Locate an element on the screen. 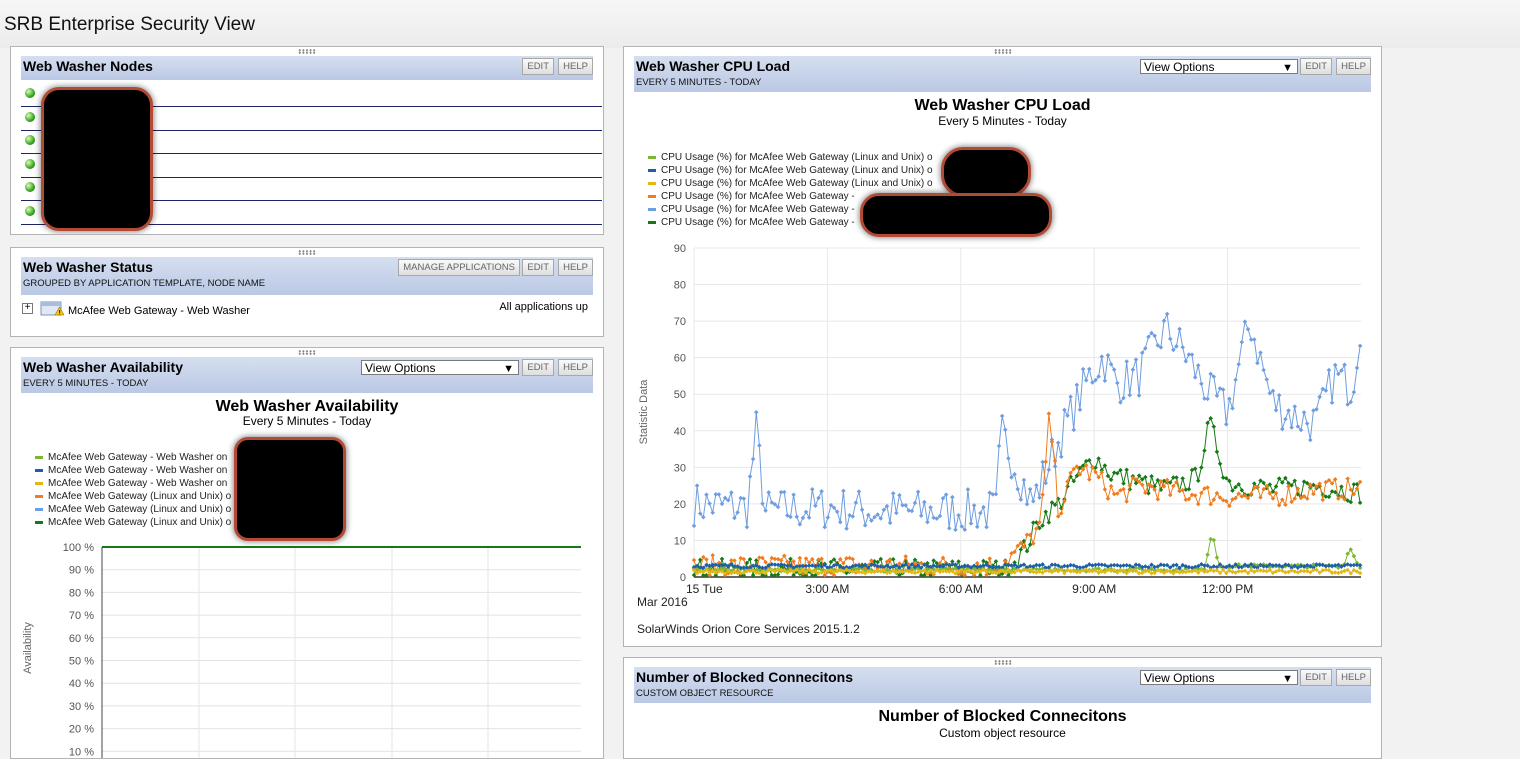  chevron-down-icon: ▼ is located at coordinates (1287, 679).